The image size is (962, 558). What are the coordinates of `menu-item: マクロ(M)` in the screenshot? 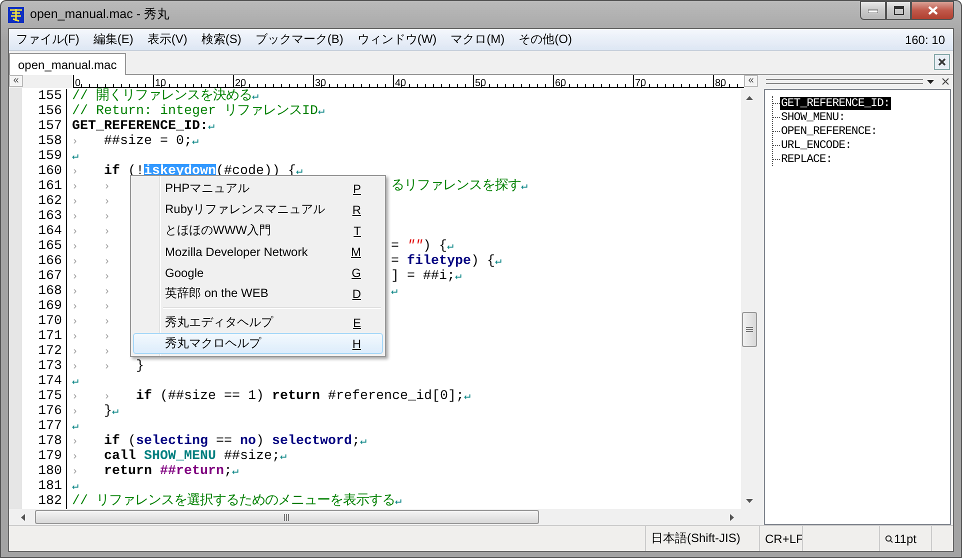 It's located at (478, 39).